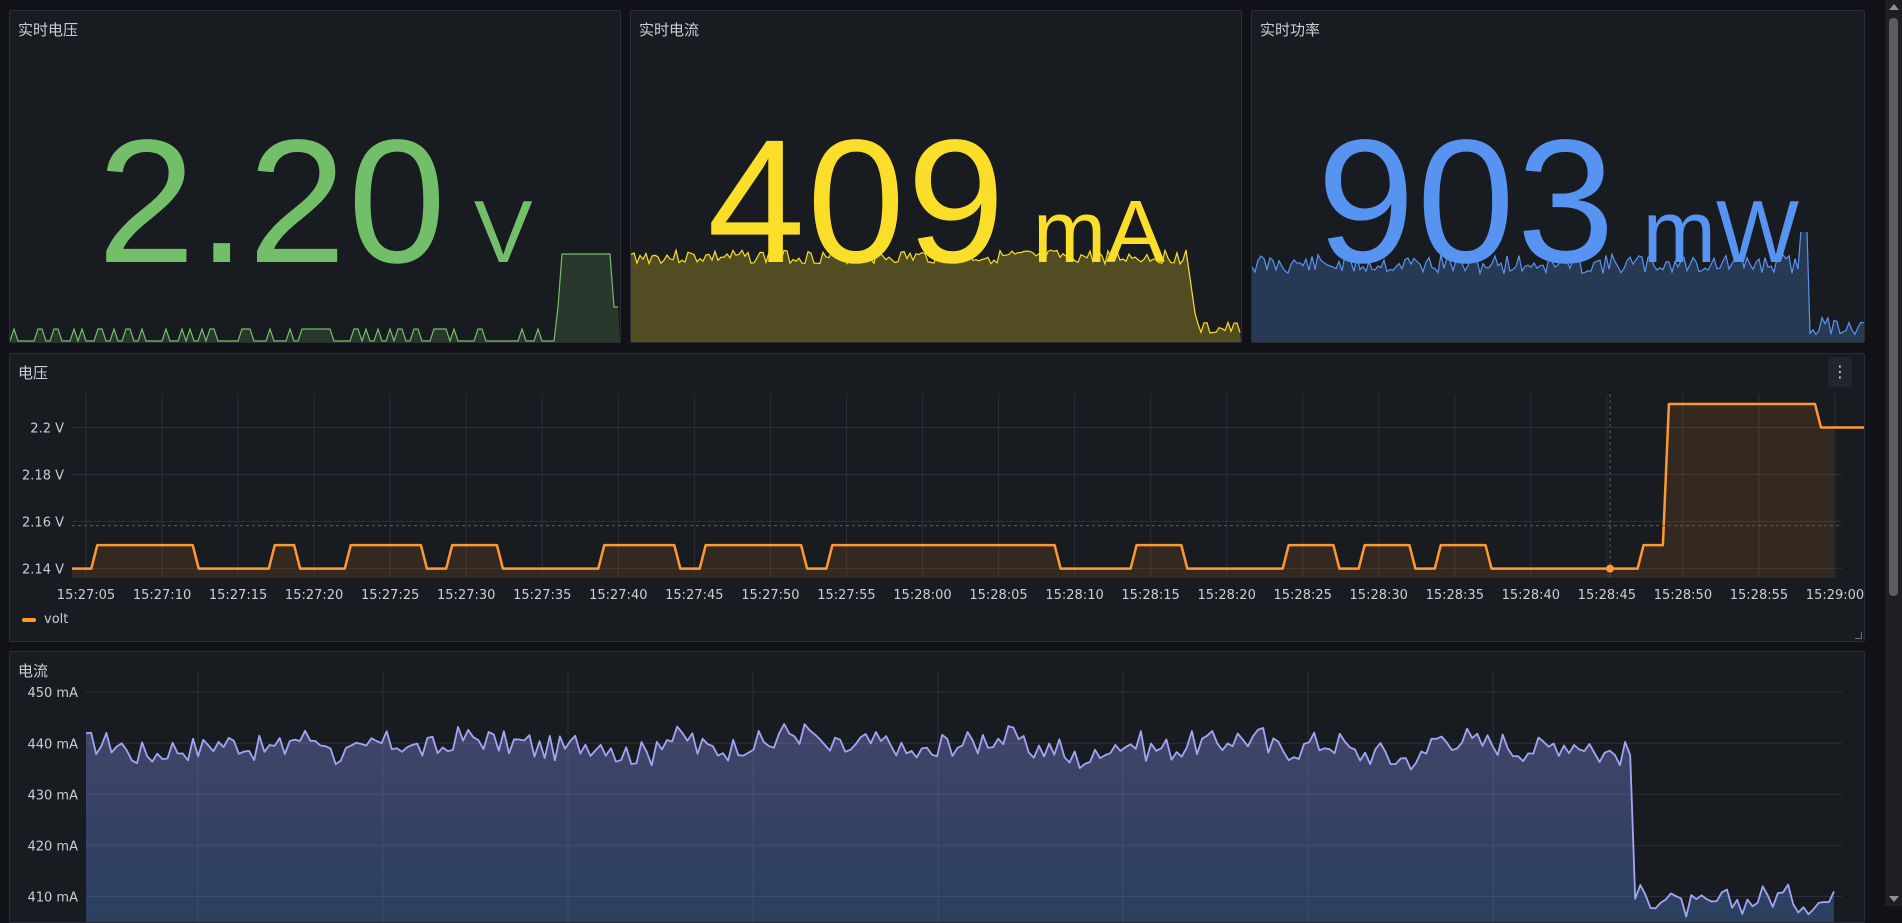 Image resolution: width=1902 pixels, height=923 pixels. Describe the element at coordinates (1683, 595) in the screenshot. I see `x-tick-label: 15:28:50` at that location.